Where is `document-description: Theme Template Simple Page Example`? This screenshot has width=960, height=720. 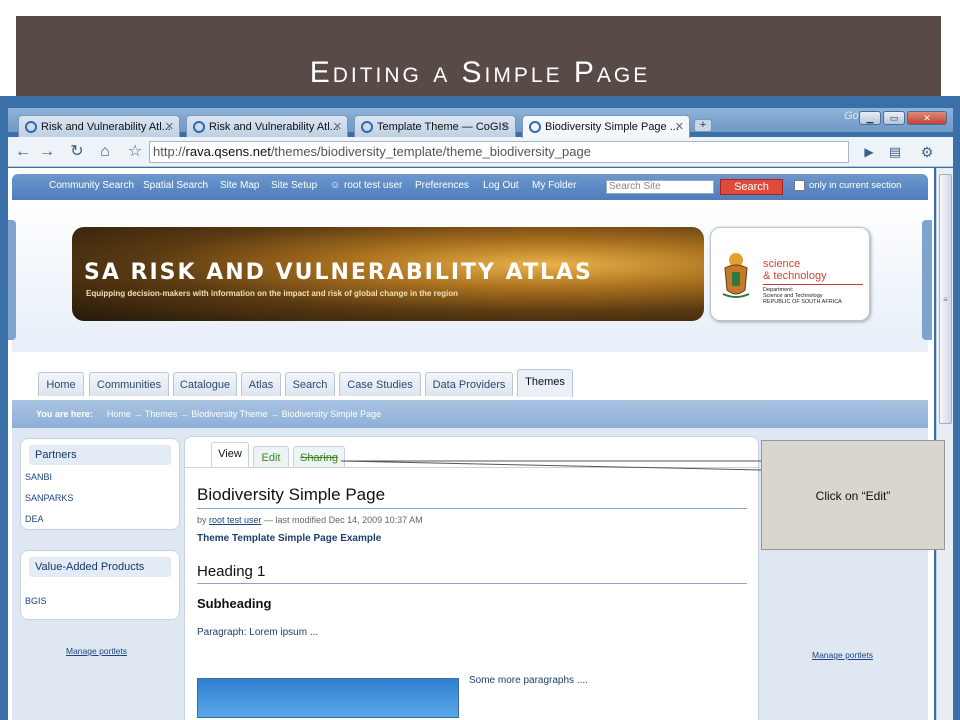 document-description: Theme Template Simple Page Example is located at coordinates (289, 538).